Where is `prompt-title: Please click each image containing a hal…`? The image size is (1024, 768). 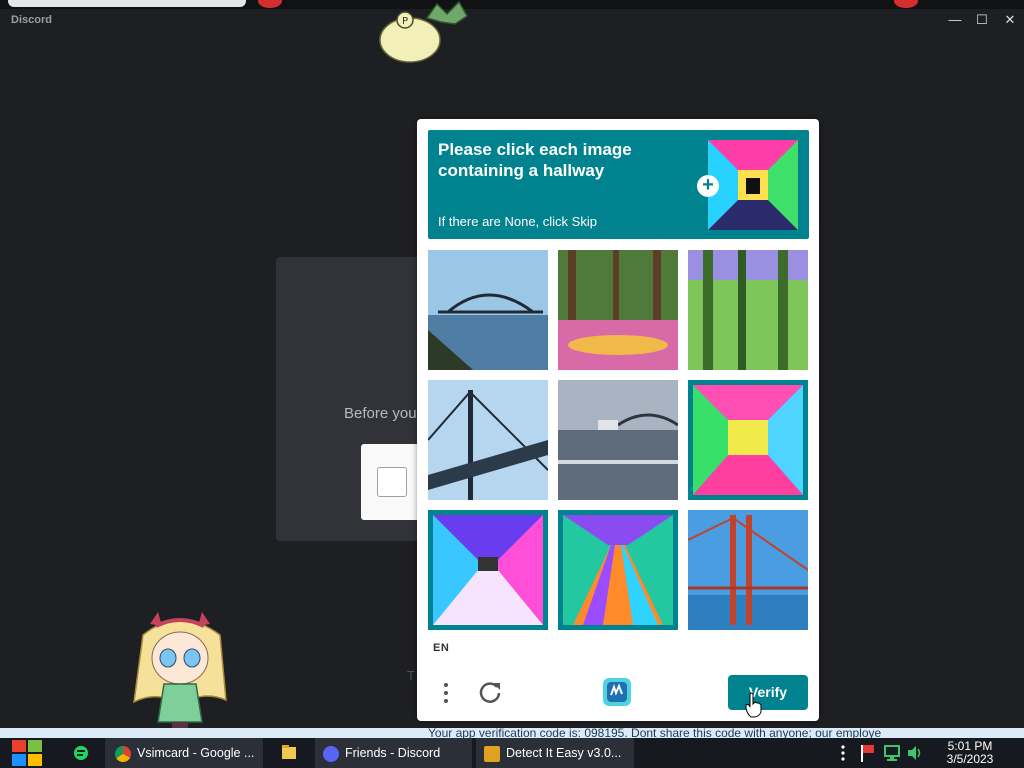 prompt-title: Please click each image containing a hal… is located at coordinates (535, 160).